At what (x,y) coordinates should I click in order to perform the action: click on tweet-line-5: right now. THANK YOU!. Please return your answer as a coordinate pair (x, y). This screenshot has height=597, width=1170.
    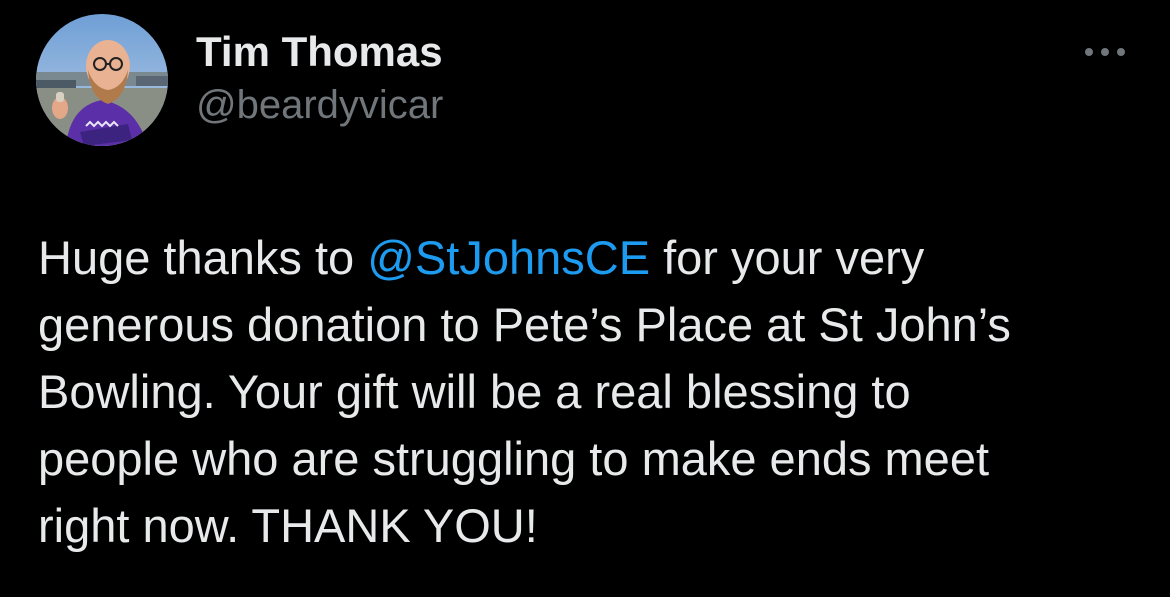
    Looking at the image, I should click on (288, 525).